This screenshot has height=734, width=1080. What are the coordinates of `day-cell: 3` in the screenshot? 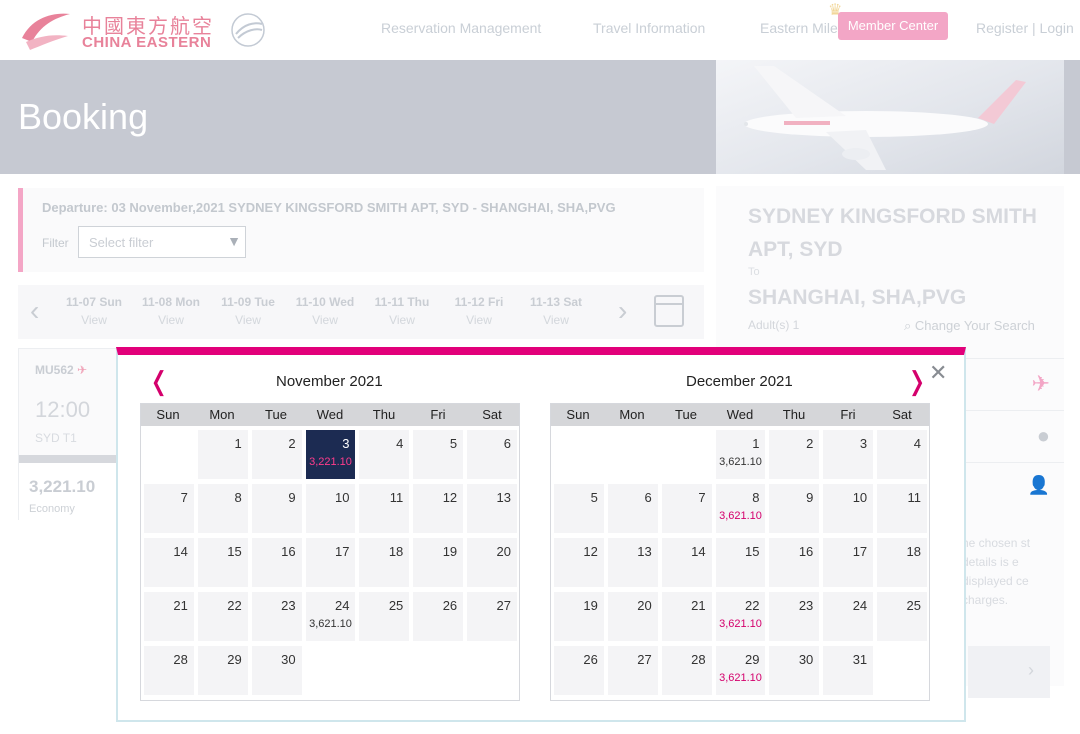 It's located at (848, 454).